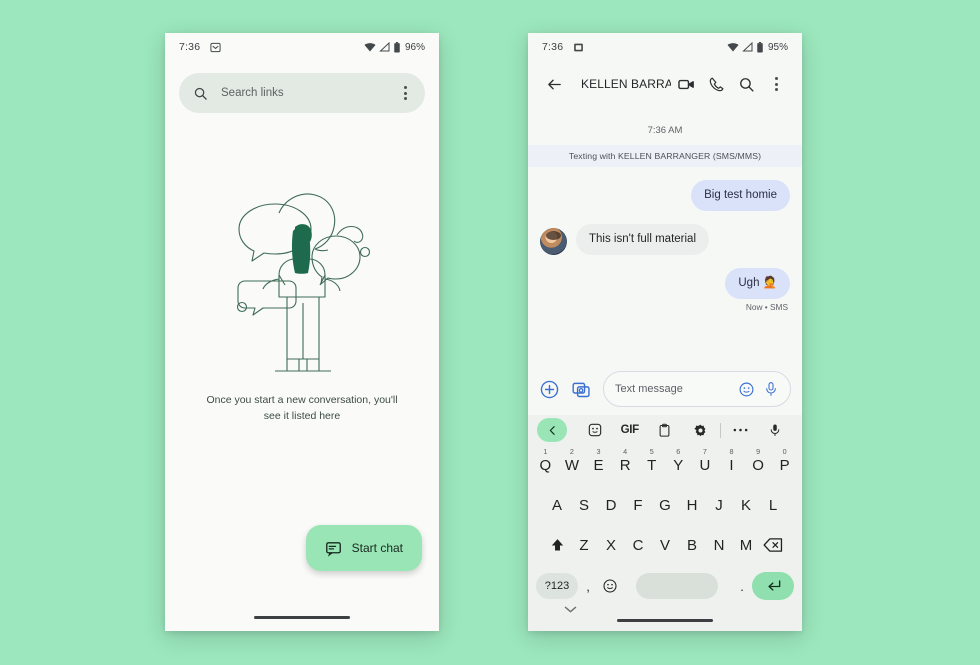 Image resolution: width=980 pixels, height=665 pixels. What do you see at coordinates (773, 586) in the screenshot?
I see `enter-icon` at bounding box center [773, 586].